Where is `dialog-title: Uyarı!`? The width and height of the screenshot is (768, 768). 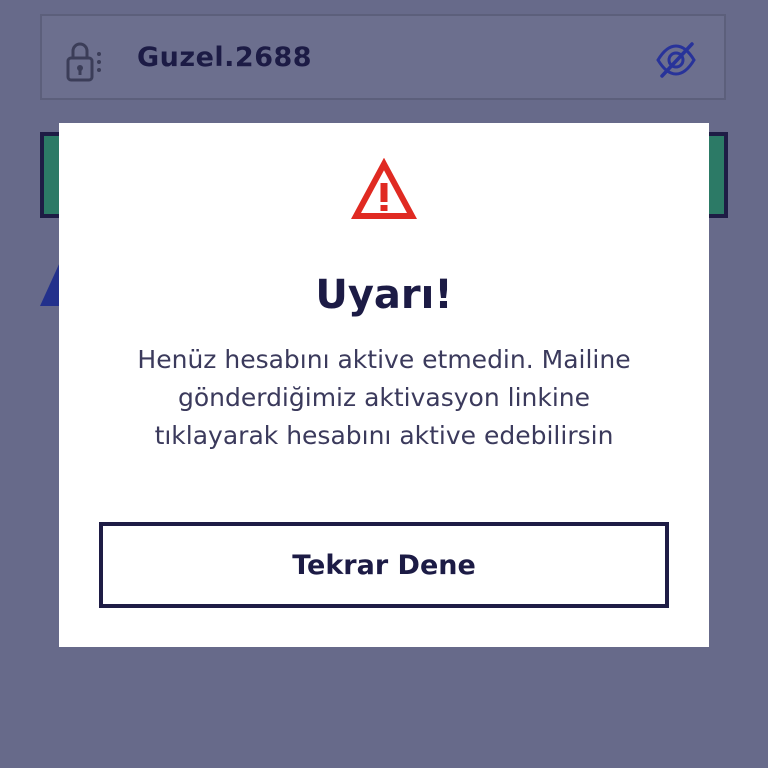 dialog-title: Uyarı! is located at coordinates (384, 295).